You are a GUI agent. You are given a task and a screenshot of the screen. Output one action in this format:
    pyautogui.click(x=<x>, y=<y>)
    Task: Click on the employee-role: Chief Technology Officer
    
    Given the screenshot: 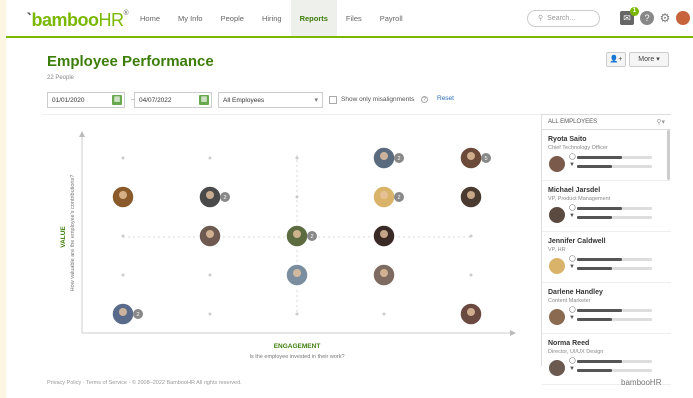 What is the action you would take?
    pyautogui.click(x=578, y=148)
    